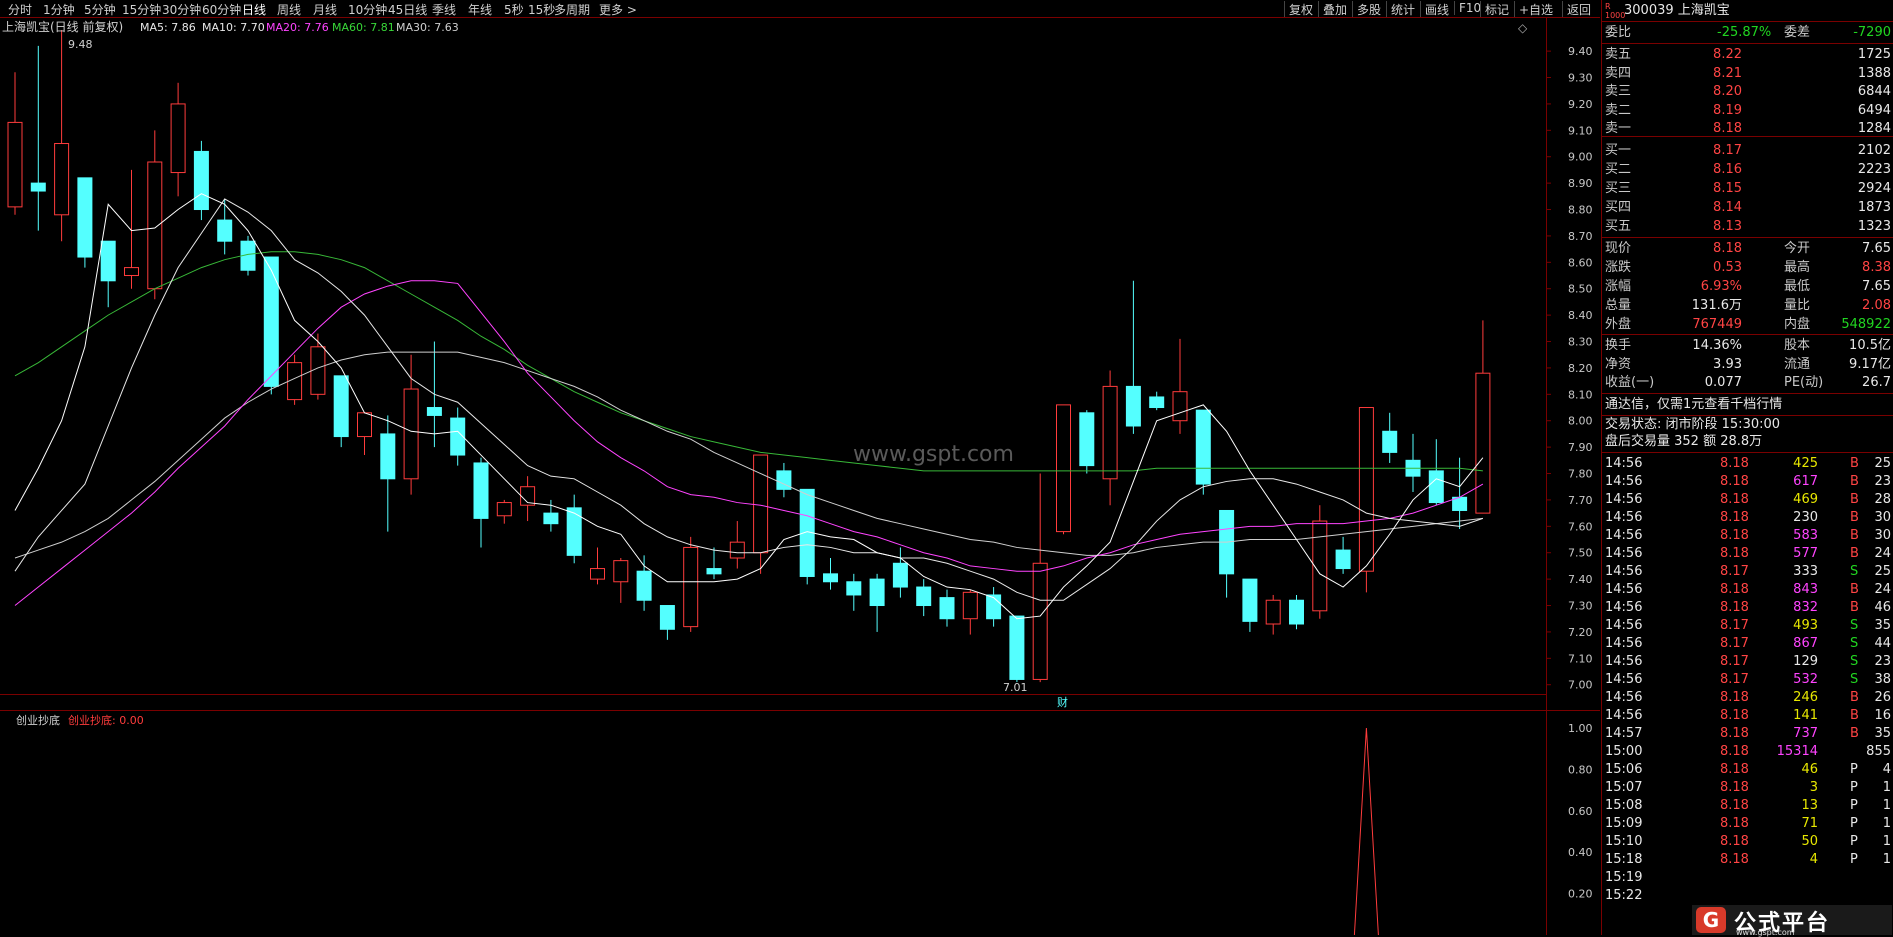 Image resolution: width=1893 pixels, height=937 pixels. What do you see at coordinates (1747, 170) in the screenshot?
I see `bid-row: 买二 8.16 2223` at bounding box center [1747, 170].